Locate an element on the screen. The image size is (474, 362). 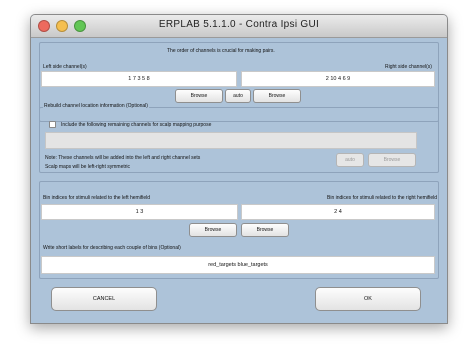
browse-right-channels-button: Browse is located at coordinates (277, 96).